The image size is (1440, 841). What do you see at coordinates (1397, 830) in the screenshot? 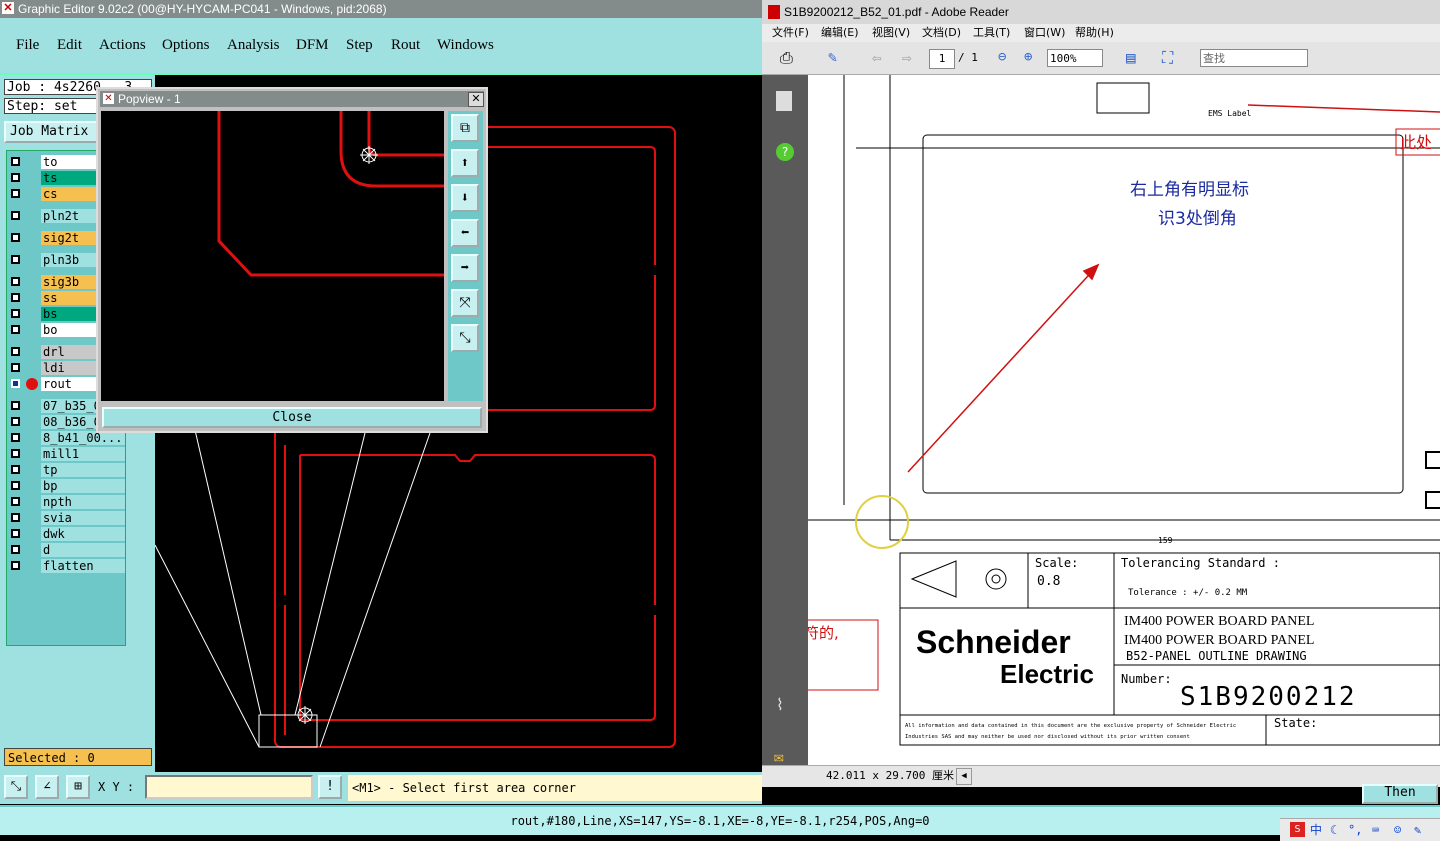
I see `user-icon: ☺` at bounding box center [1397, 830].